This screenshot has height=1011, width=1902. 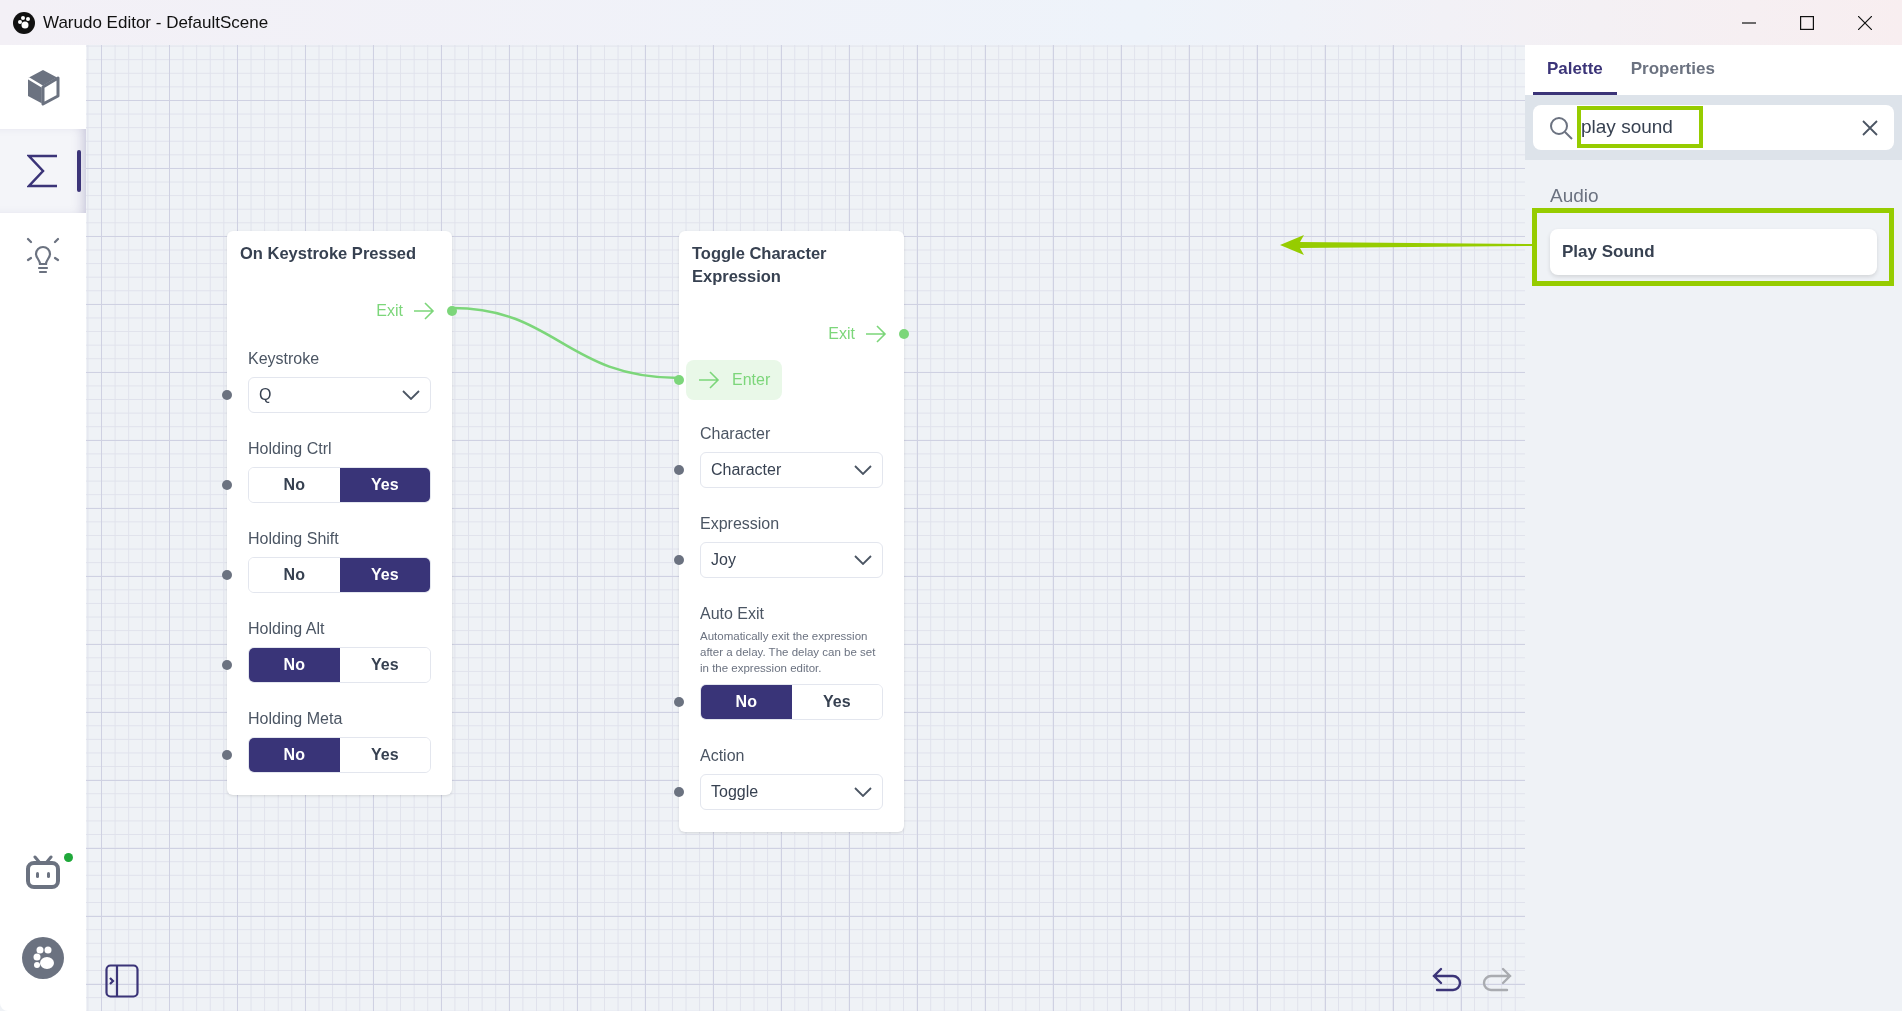 I want to click on dropdown: Character, so click(x=791, y=470).